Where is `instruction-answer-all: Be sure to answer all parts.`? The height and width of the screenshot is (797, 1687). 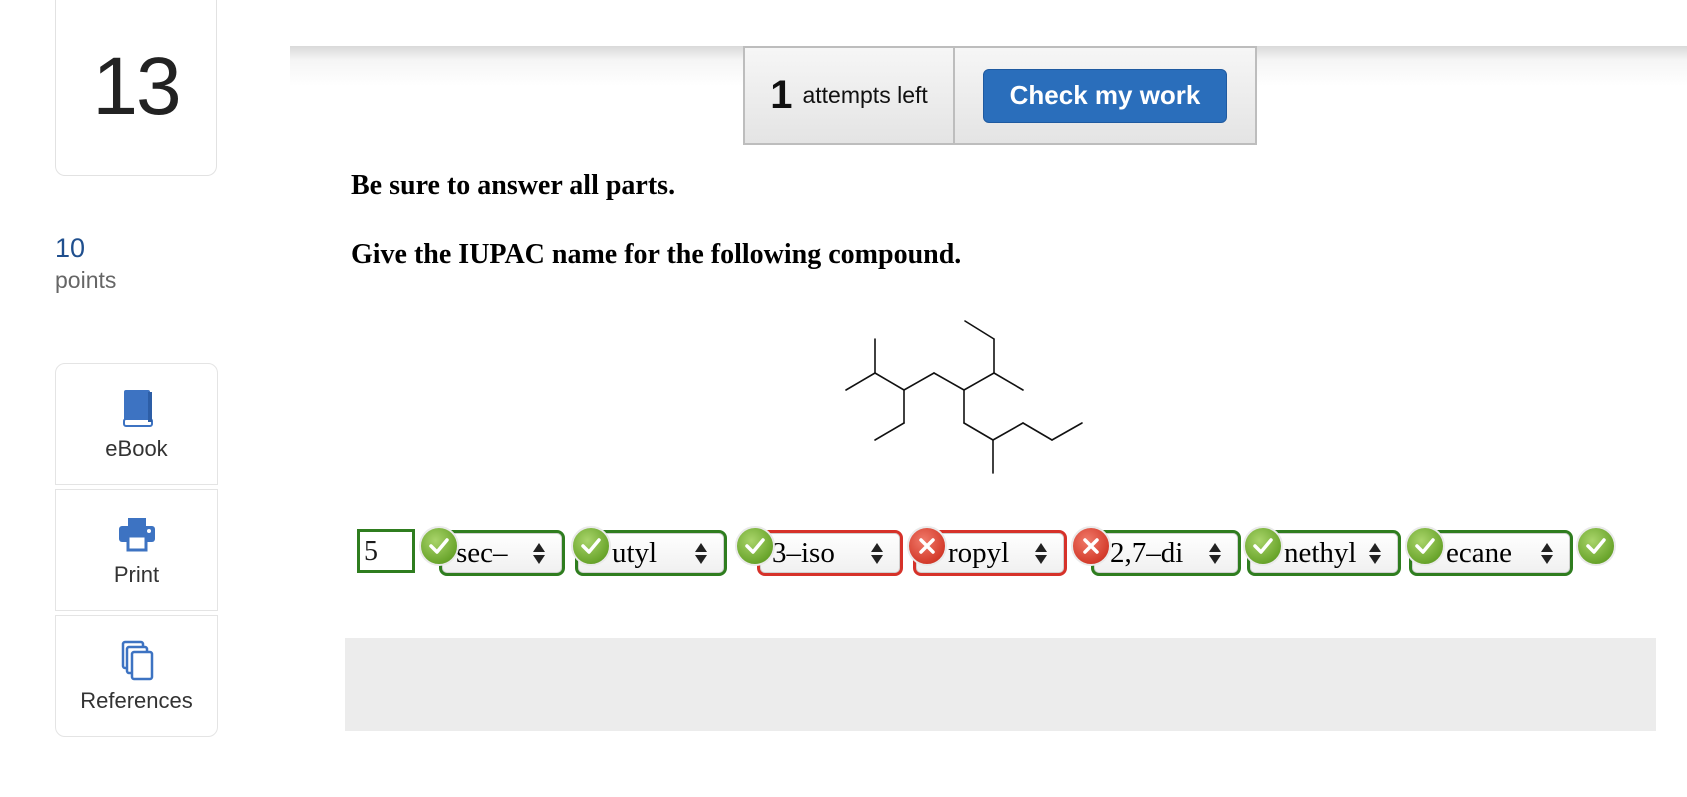
instruction-answer-all: Be sure to answer all parts. is located at coordinates (513, 185).